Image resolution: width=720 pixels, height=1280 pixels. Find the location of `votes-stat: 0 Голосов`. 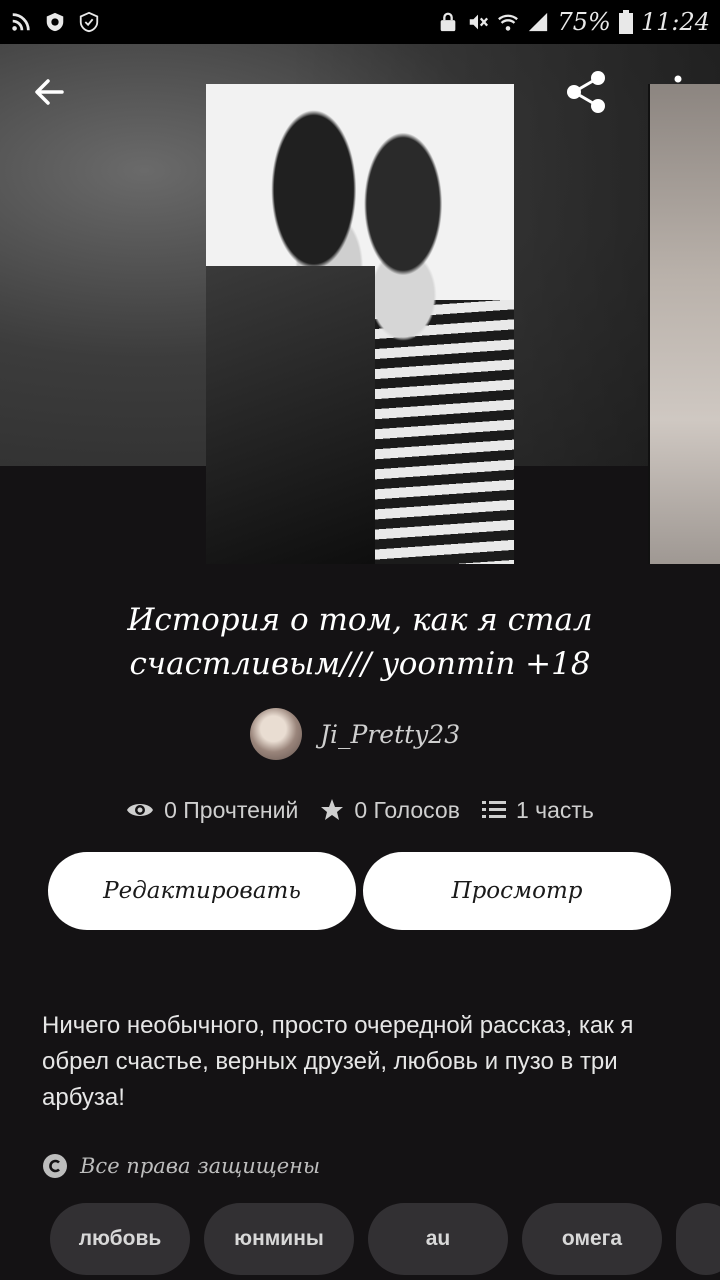

votes-stat: 0 Голосов is located at coordinates (390, 810).